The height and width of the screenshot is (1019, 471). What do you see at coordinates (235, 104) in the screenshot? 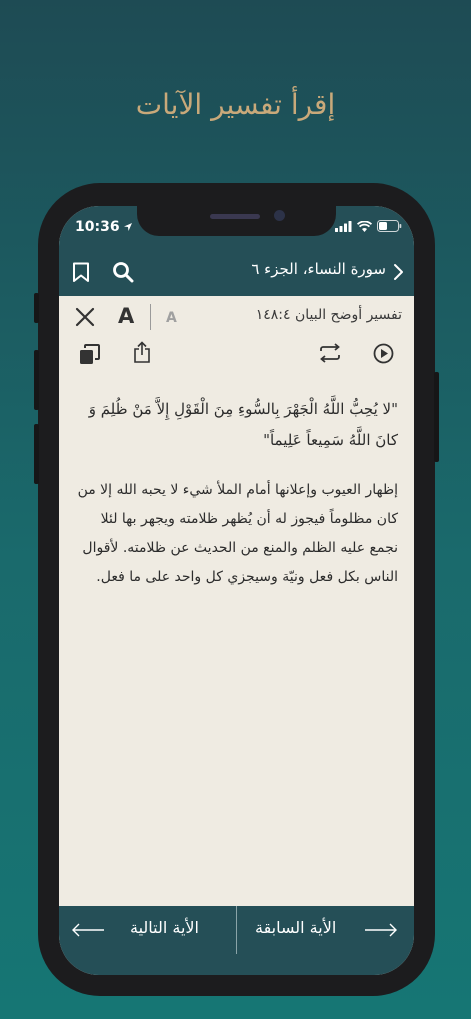
I see `promo-headline: إقرأ تفسير الآيات` at bounding box center [235, 104].